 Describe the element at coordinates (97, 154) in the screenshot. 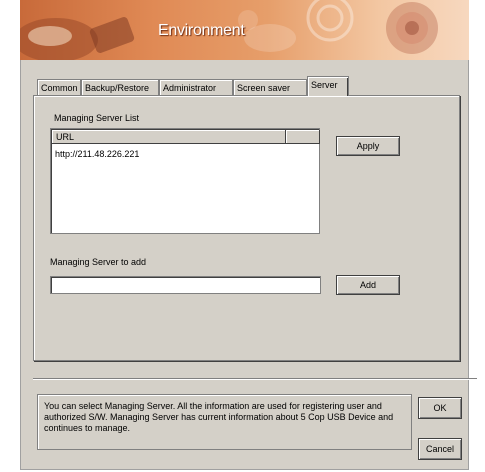

I see `list-item: http://211.48.226.221` at that location.